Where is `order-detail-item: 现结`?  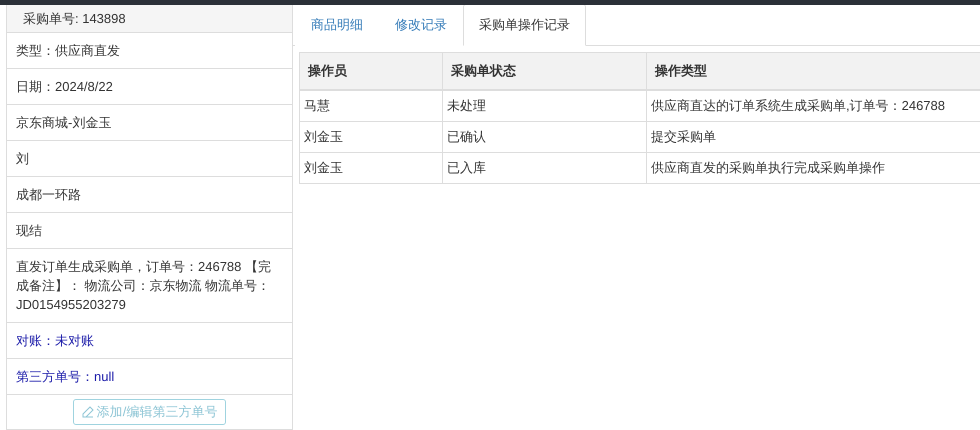
order-detail-item: 现结 is located at coordinates (149, 231).